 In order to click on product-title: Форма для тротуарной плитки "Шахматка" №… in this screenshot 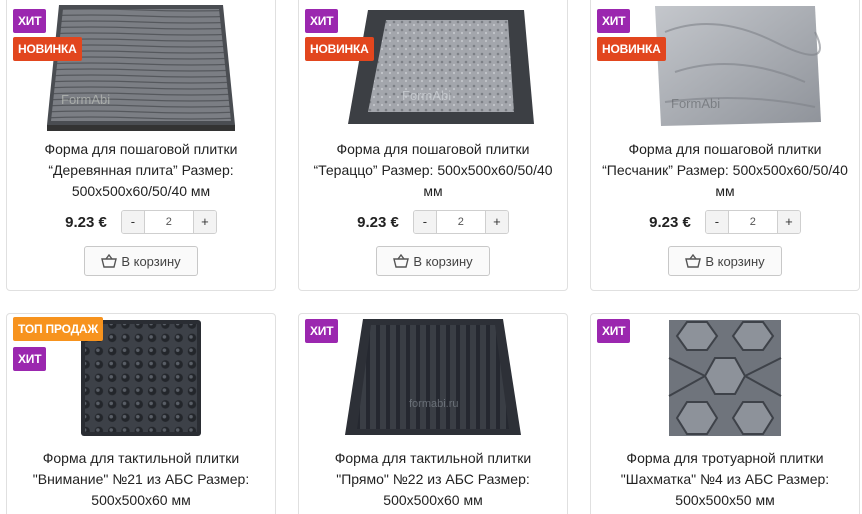, I will do `click(725, 479)`.